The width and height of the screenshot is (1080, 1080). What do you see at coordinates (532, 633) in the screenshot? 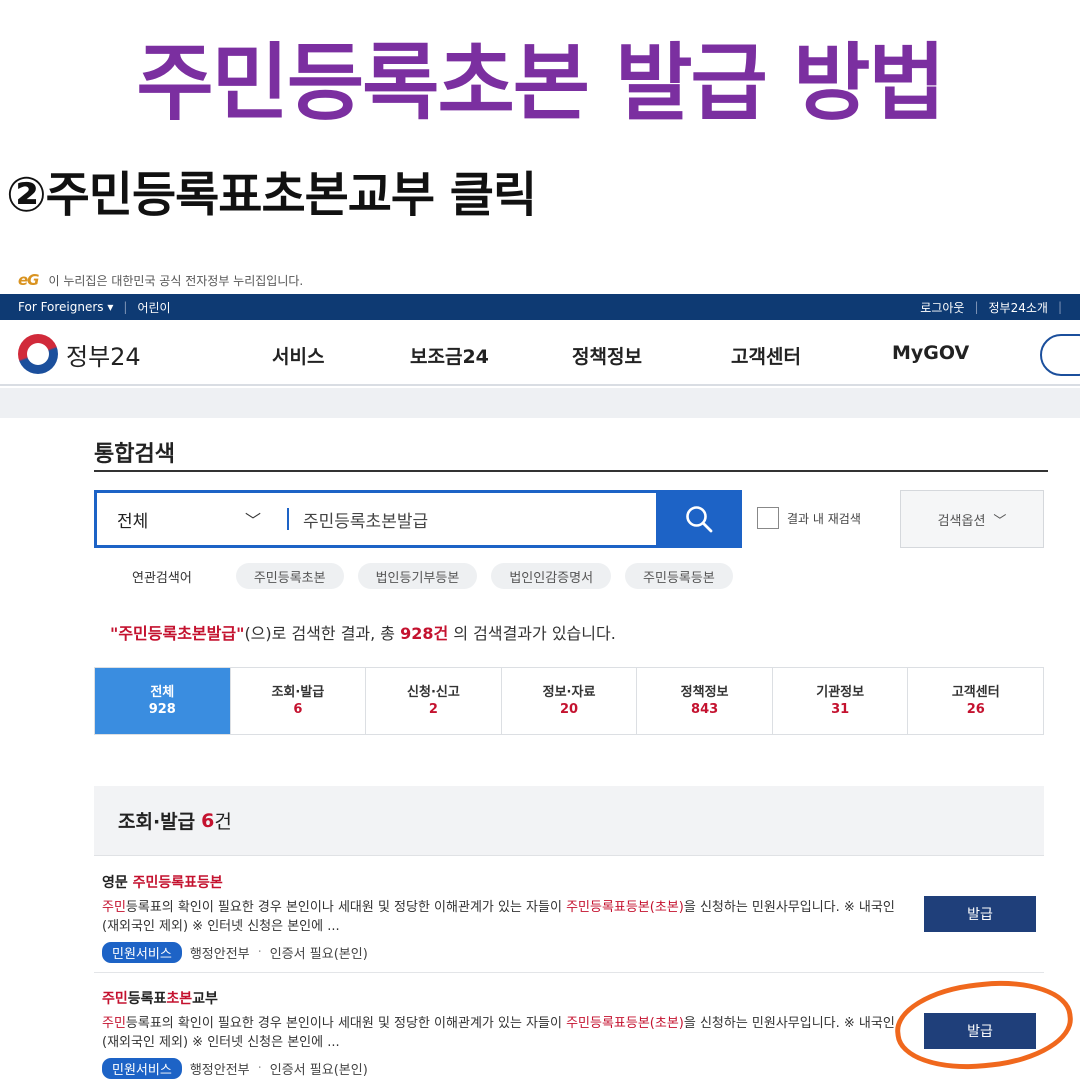
I see `result-summary-text: 의 검색결과가 있습니다.` at bounding box center [532, 633].